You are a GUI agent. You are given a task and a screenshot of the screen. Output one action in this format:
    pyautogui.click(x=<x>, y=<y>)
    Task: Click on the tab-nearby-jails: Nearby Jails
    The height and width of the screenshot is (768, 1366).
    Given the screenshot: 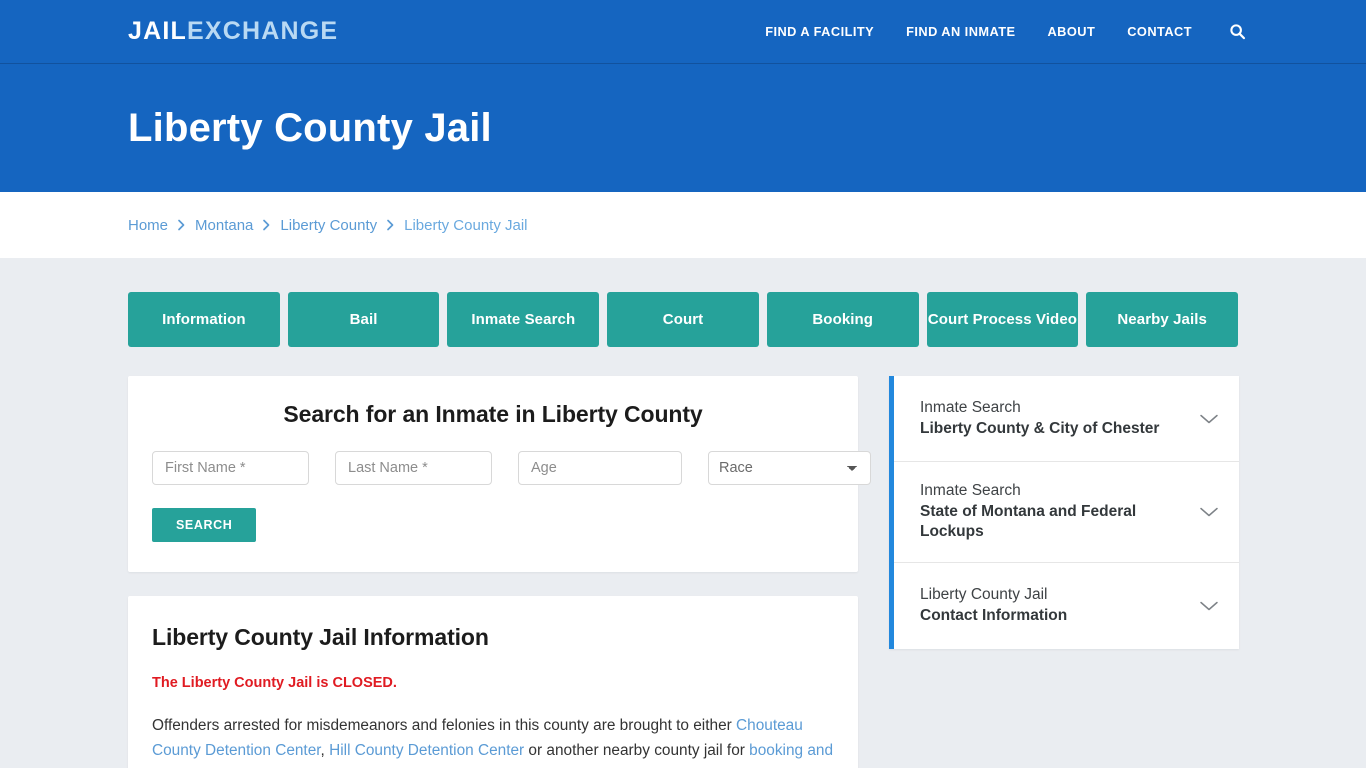 What is the action you would take?
    pyautogui.click(x=1162, y=319)
    